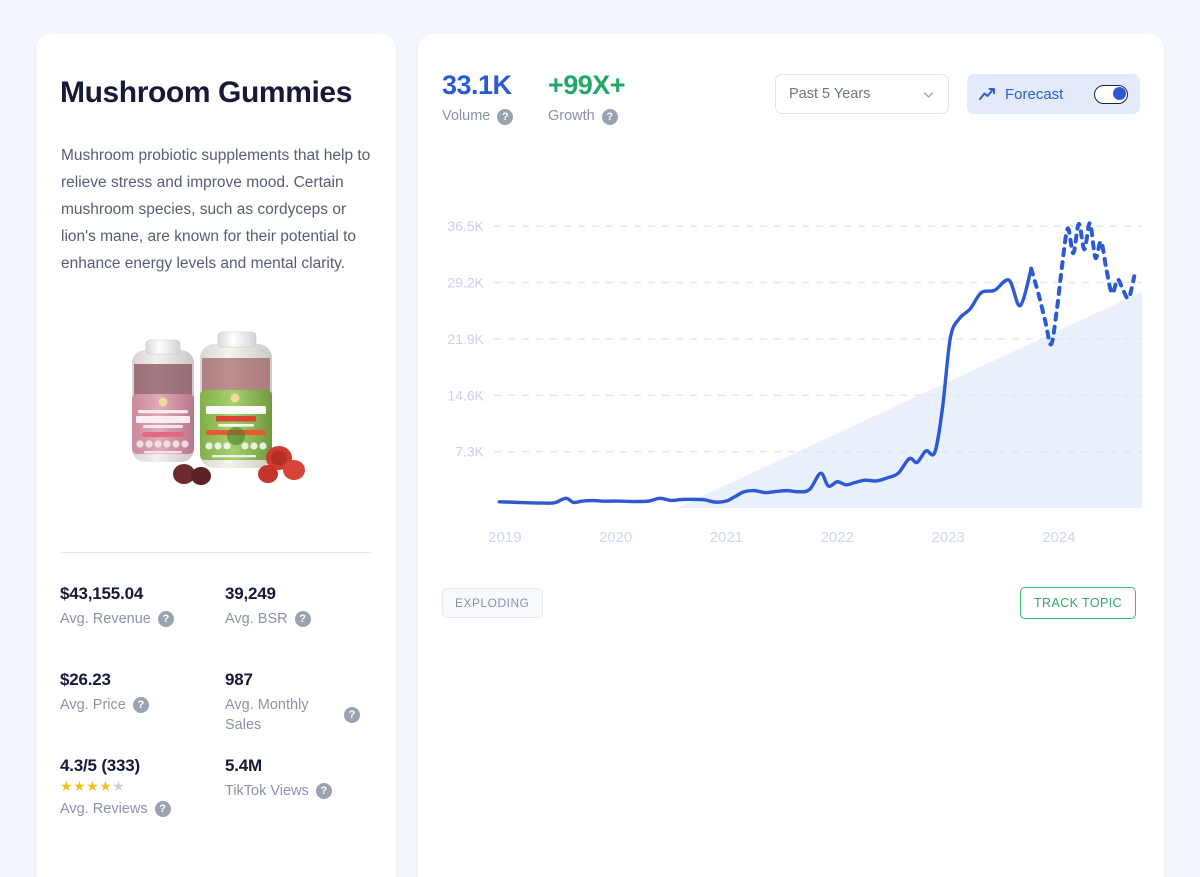 This screenshot has width=1200, height=877. I want to click on chart-x-tick-label: 2023, so click(947, 537).